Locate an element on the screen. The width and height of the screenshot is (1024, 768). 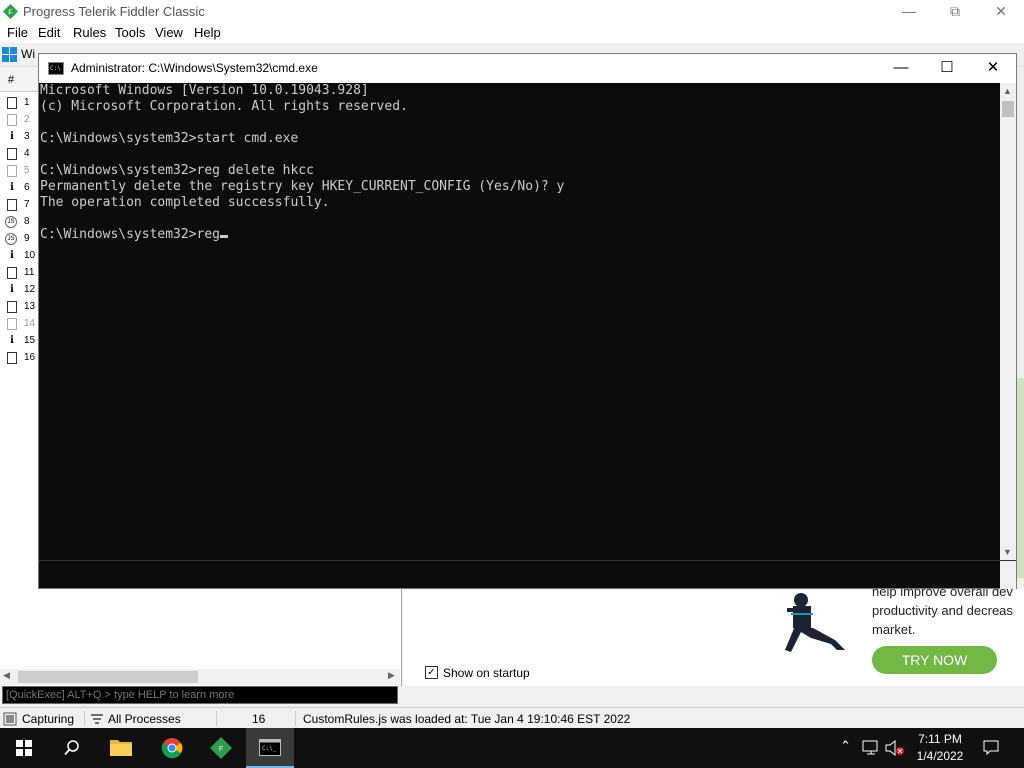
chrome-icon is located at coordinates (172, 748).